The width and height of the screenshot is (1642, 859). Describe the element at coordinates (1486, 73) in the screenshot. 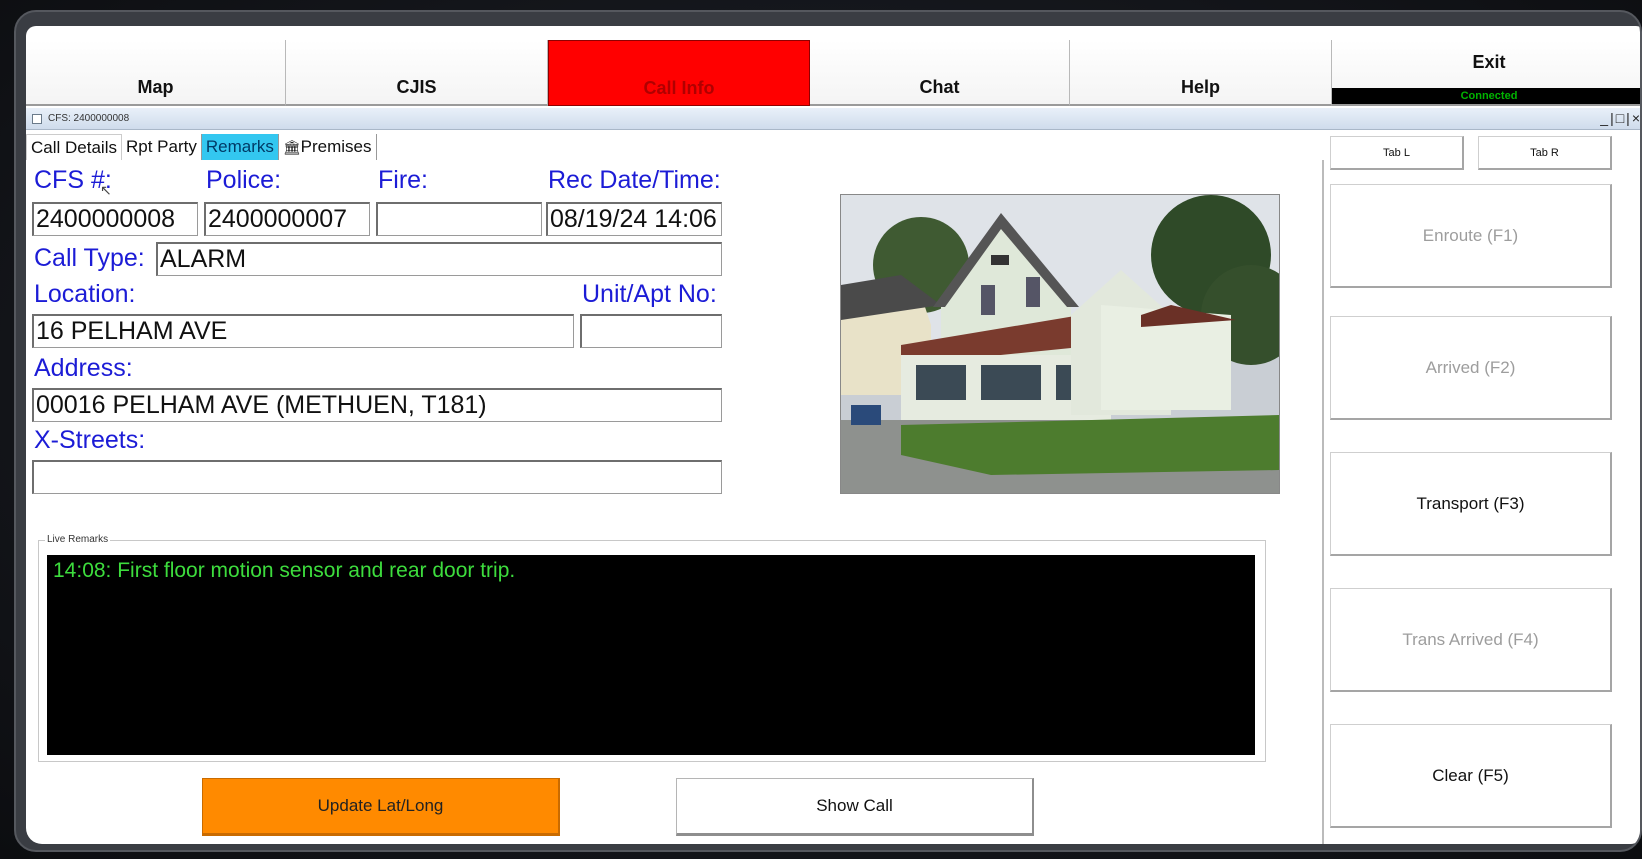

I see `nav-exit-button: Exit Connected` at that location.